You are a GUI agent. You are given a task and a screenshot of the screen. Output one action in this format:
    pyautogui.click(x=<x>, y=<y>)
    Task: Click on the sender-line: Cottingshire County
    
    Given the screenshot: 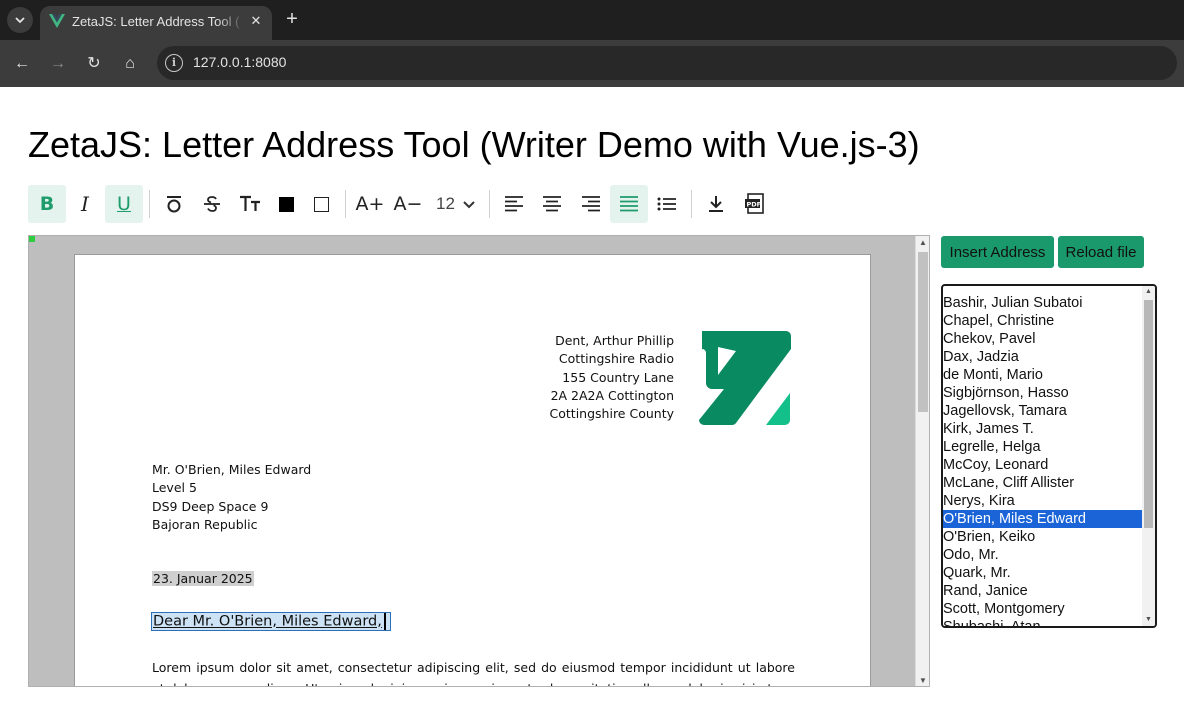 What is the action you would take?
    pyautogui.click(x=611, y=414)
    